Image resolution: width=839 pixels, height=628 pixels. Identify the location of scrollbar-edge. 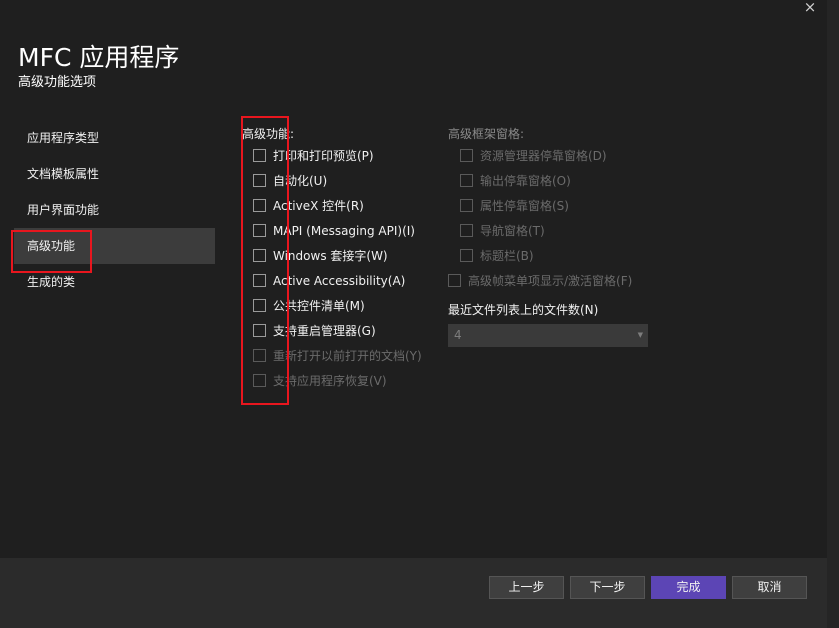
(833, 314).